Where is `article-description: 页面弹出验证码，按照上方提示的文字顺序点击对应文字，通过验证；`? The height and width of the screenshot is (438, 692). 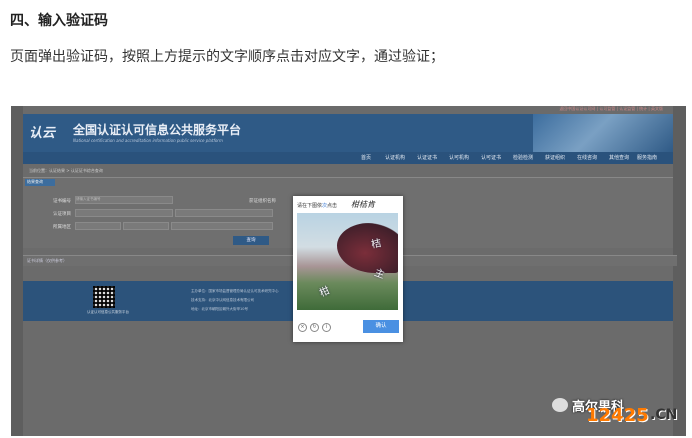
article-description: 页面弹出验证码，按照上方提示的文字顺序点击对应文字，通过验证； is located at coordinates (227, 57).